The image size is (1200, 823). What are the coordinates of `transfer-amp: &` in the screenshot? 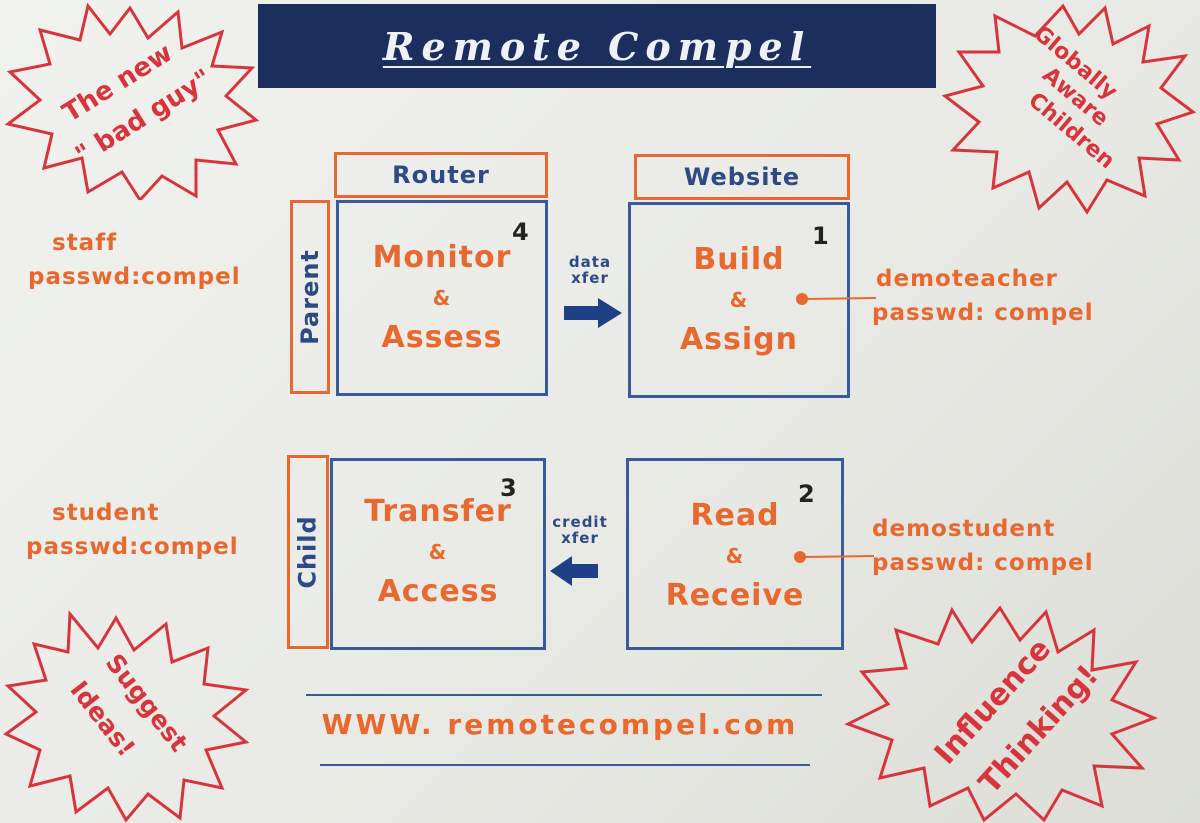 It's located at (438, 552).